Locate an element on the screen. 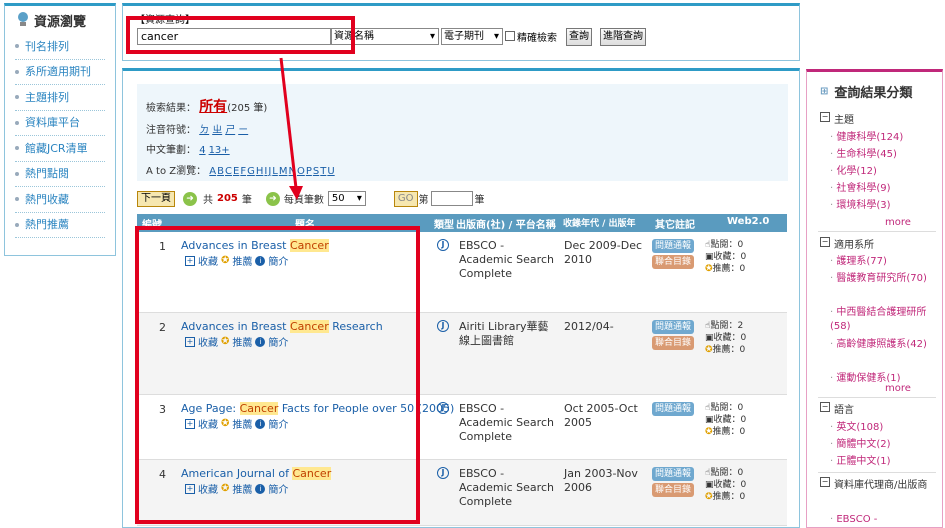 This screenshot has height=528, width=945. results-summary: 檢索結果： 所有(205 筆) is located at coordinates (207, 107).